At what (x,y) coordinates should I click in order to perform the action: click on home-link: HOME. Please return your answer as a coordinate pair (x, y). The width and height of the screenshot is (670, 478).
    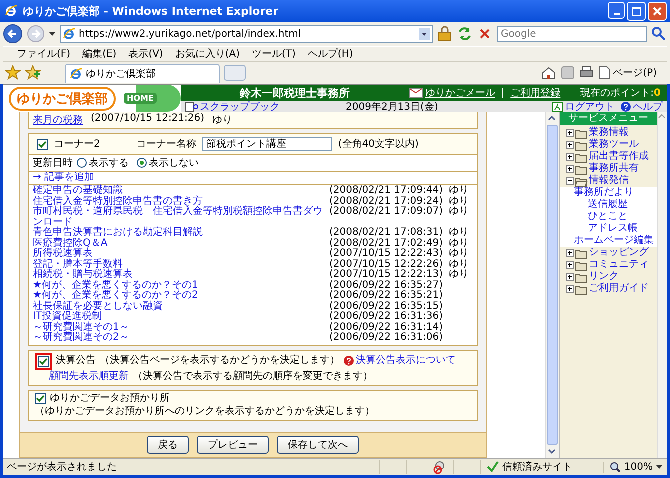
    Looking at the image, I should click on (140, 98).